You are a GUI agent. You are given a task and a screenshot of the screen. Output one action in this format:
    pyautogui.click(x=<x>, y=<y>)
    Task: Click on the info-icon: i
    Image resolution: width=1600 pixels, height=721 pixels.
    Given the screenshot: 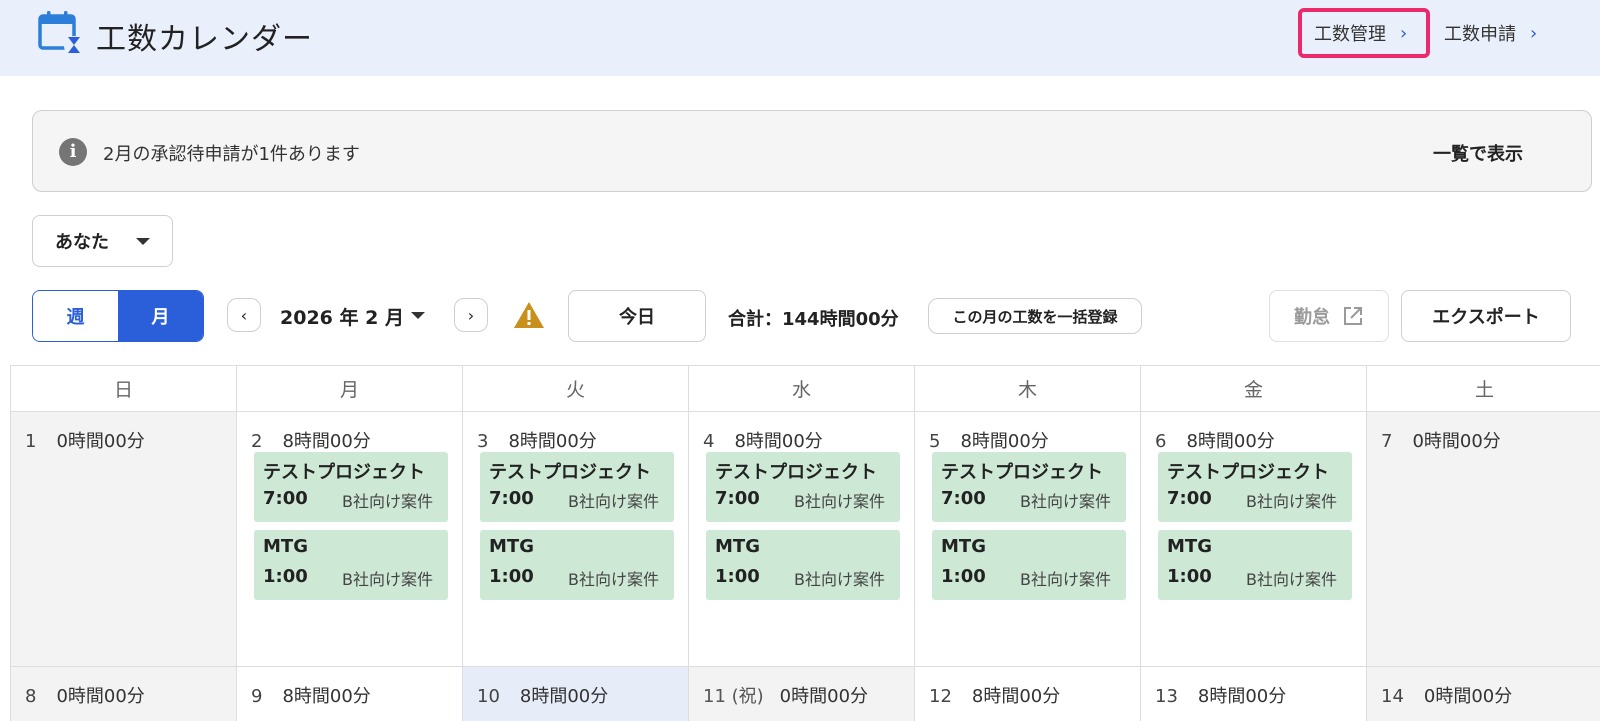 What is the action you would take?
    pyautogui.click(x=73, y=152)
    